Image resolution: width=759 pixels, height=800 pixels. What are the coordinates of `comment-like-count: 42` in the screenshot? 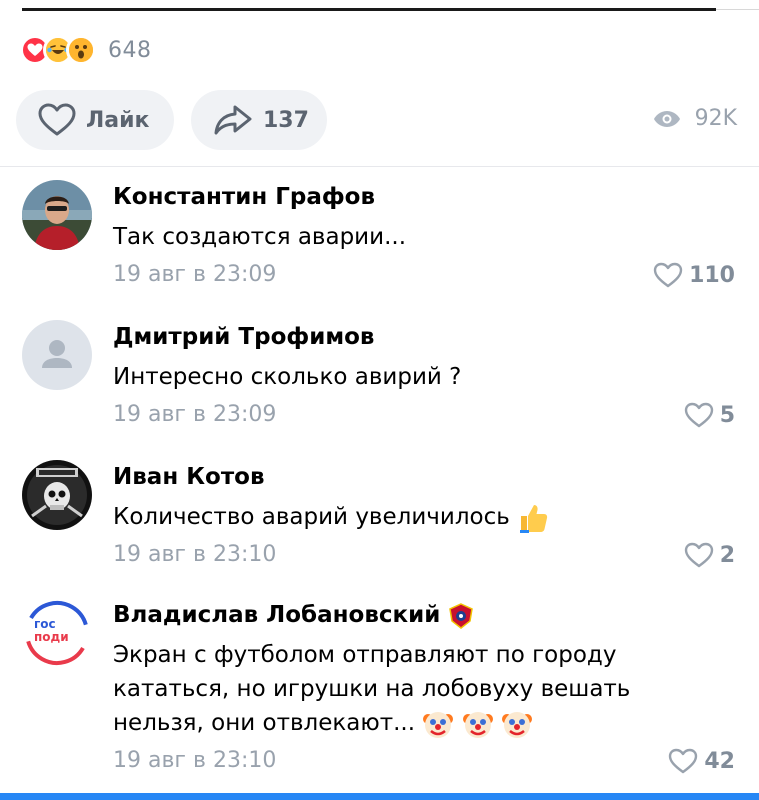 It's located at (719, 761).